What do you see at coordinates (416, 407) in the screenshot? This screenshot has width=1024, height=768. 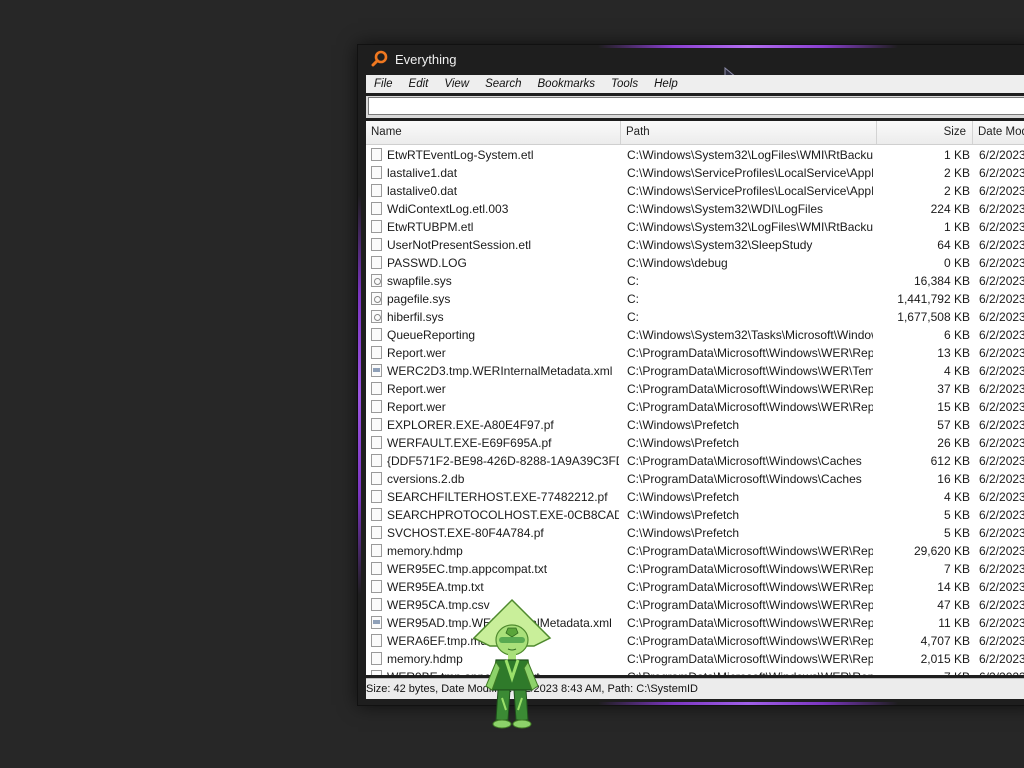 I see `file-name: Report.wer` at bounding box center [416, 407].